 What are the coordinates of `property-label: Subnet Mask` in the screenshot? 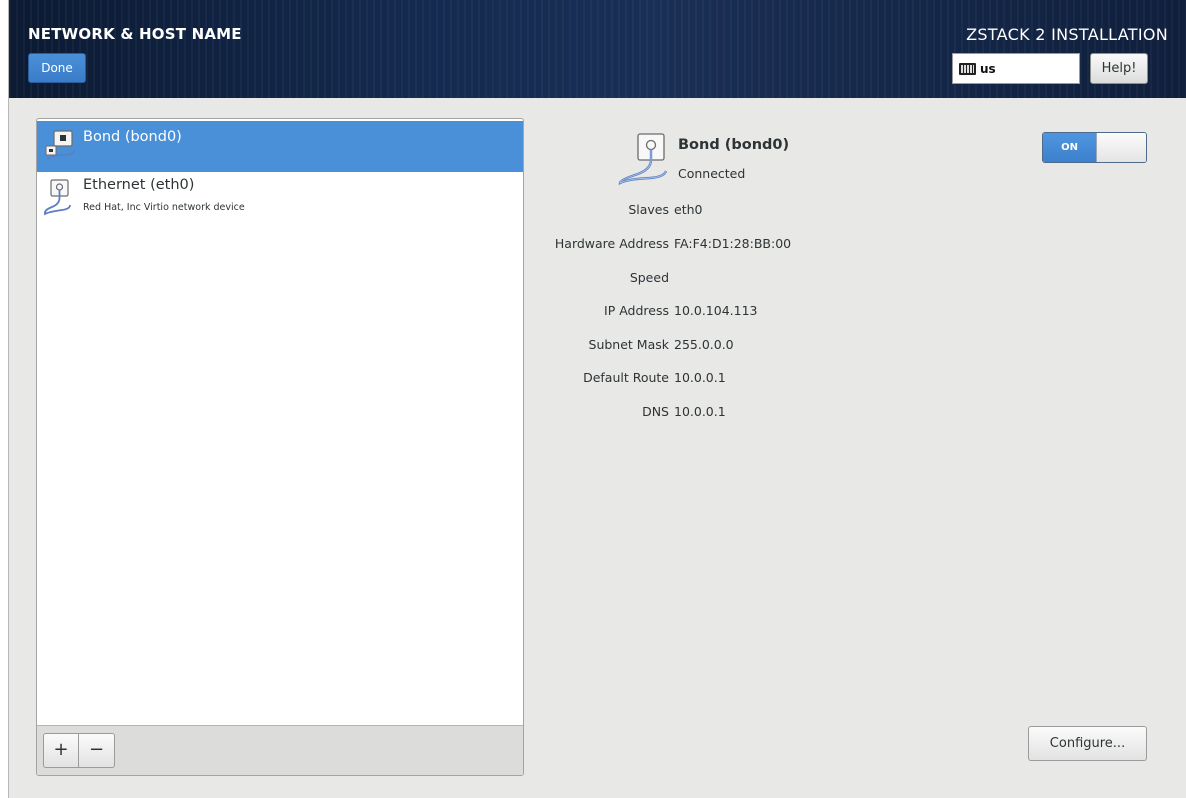 It's located at (628, 344).